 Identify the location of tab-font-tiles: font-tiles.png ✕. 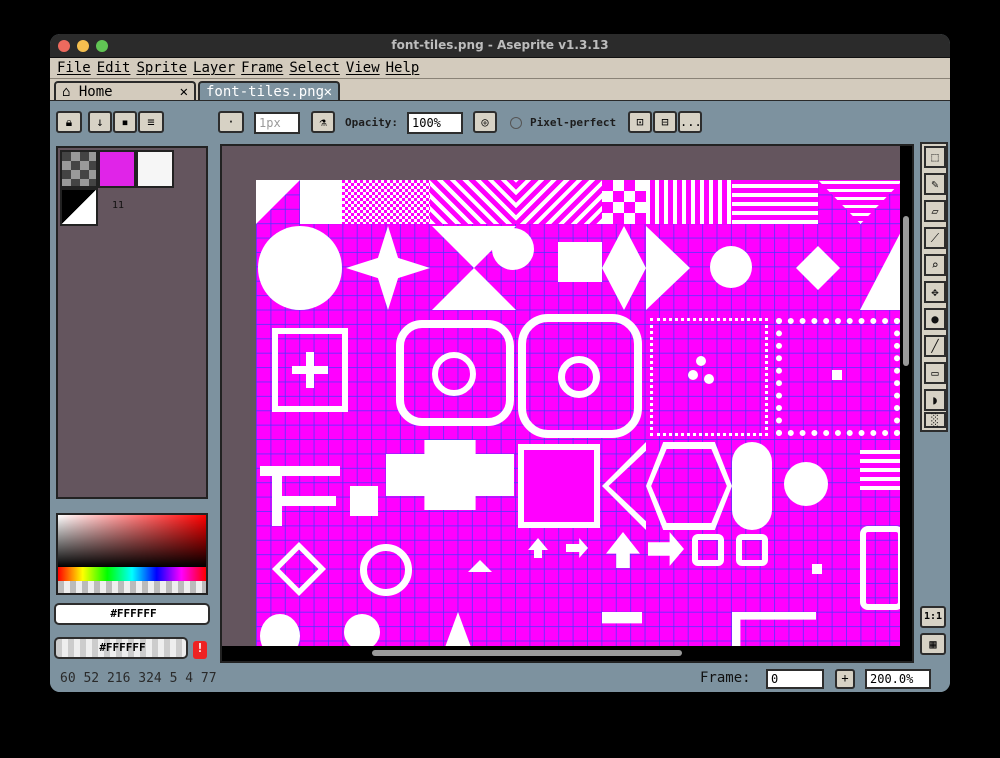
(269, 91).